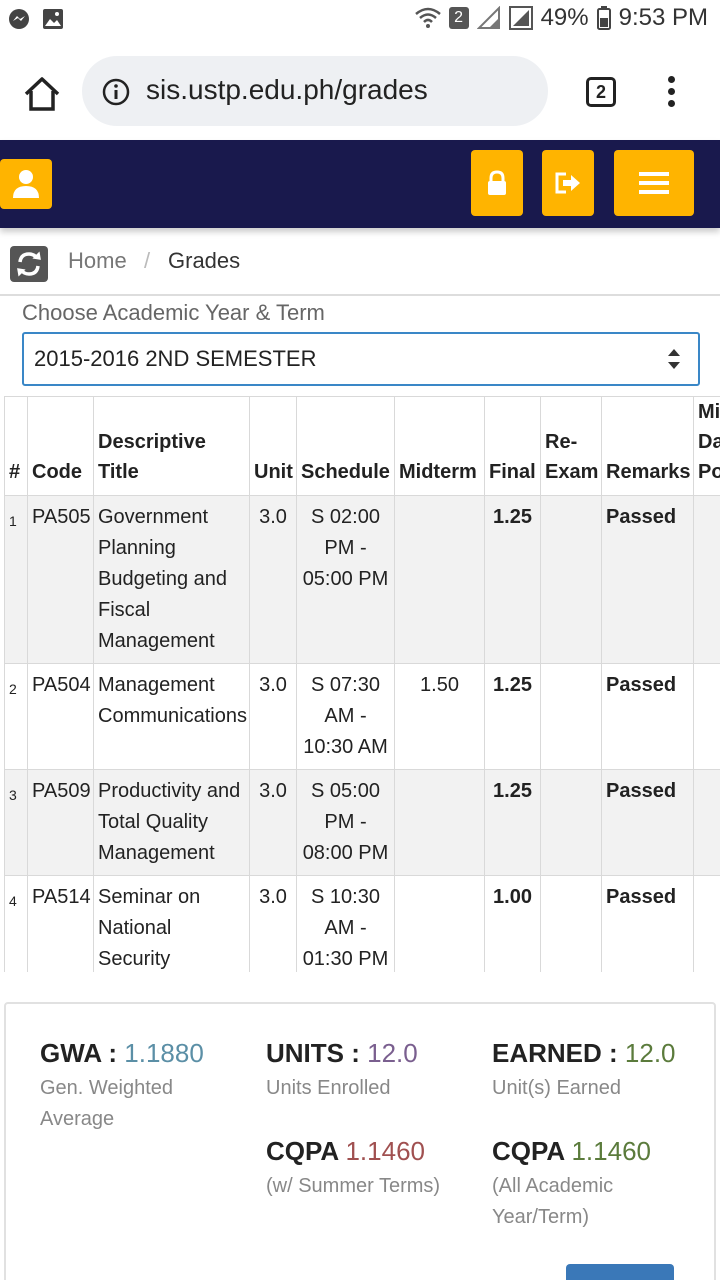 The width and height of the screenshot is (720, 1280). I want to click on browser-toolbar: sis.ustp.edu.ph/grades 2, so click(360, 90).